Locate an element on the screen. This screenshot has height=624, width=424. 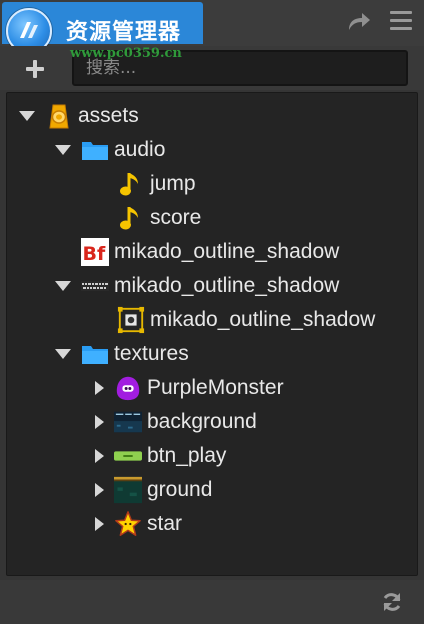
tree-item-label: assets is located at coordinates (108, 115).